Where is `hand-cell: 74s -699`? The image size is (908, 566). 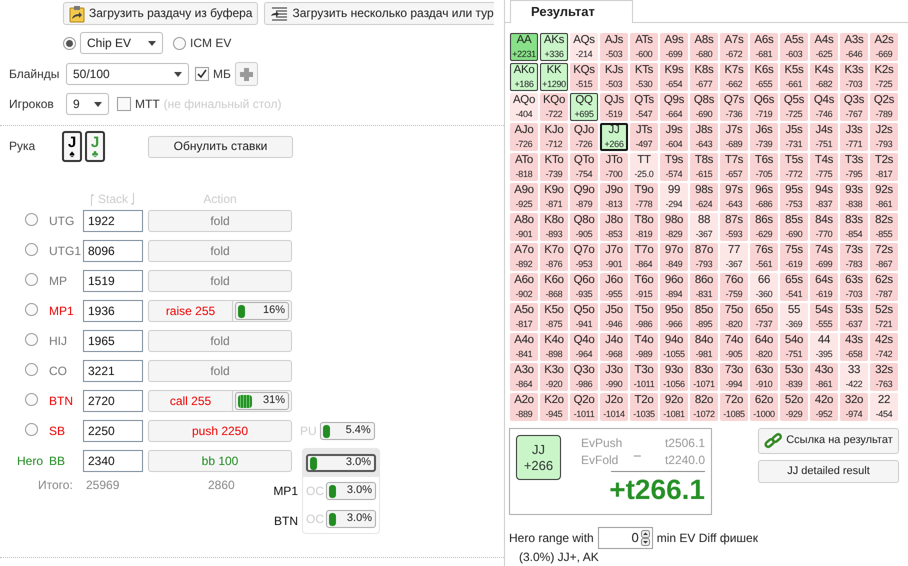 hand-cell: 74s -699 is located at coordinates (824, 257).